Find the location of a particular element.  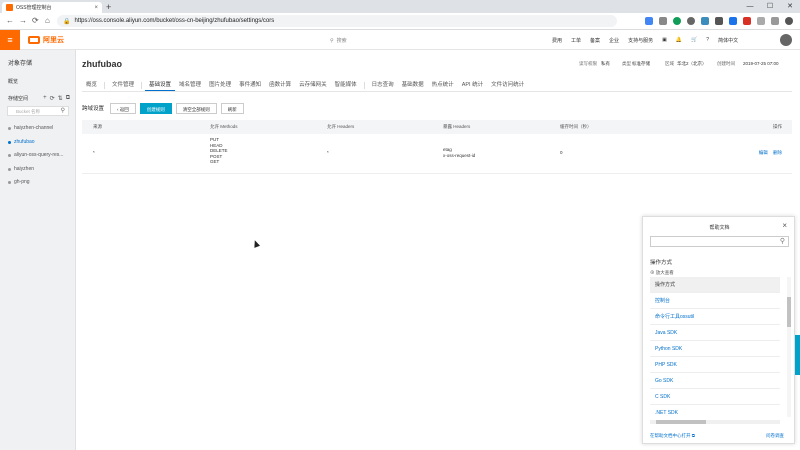

nav-enterprise: 企业 is located at coordinates (614, 40).